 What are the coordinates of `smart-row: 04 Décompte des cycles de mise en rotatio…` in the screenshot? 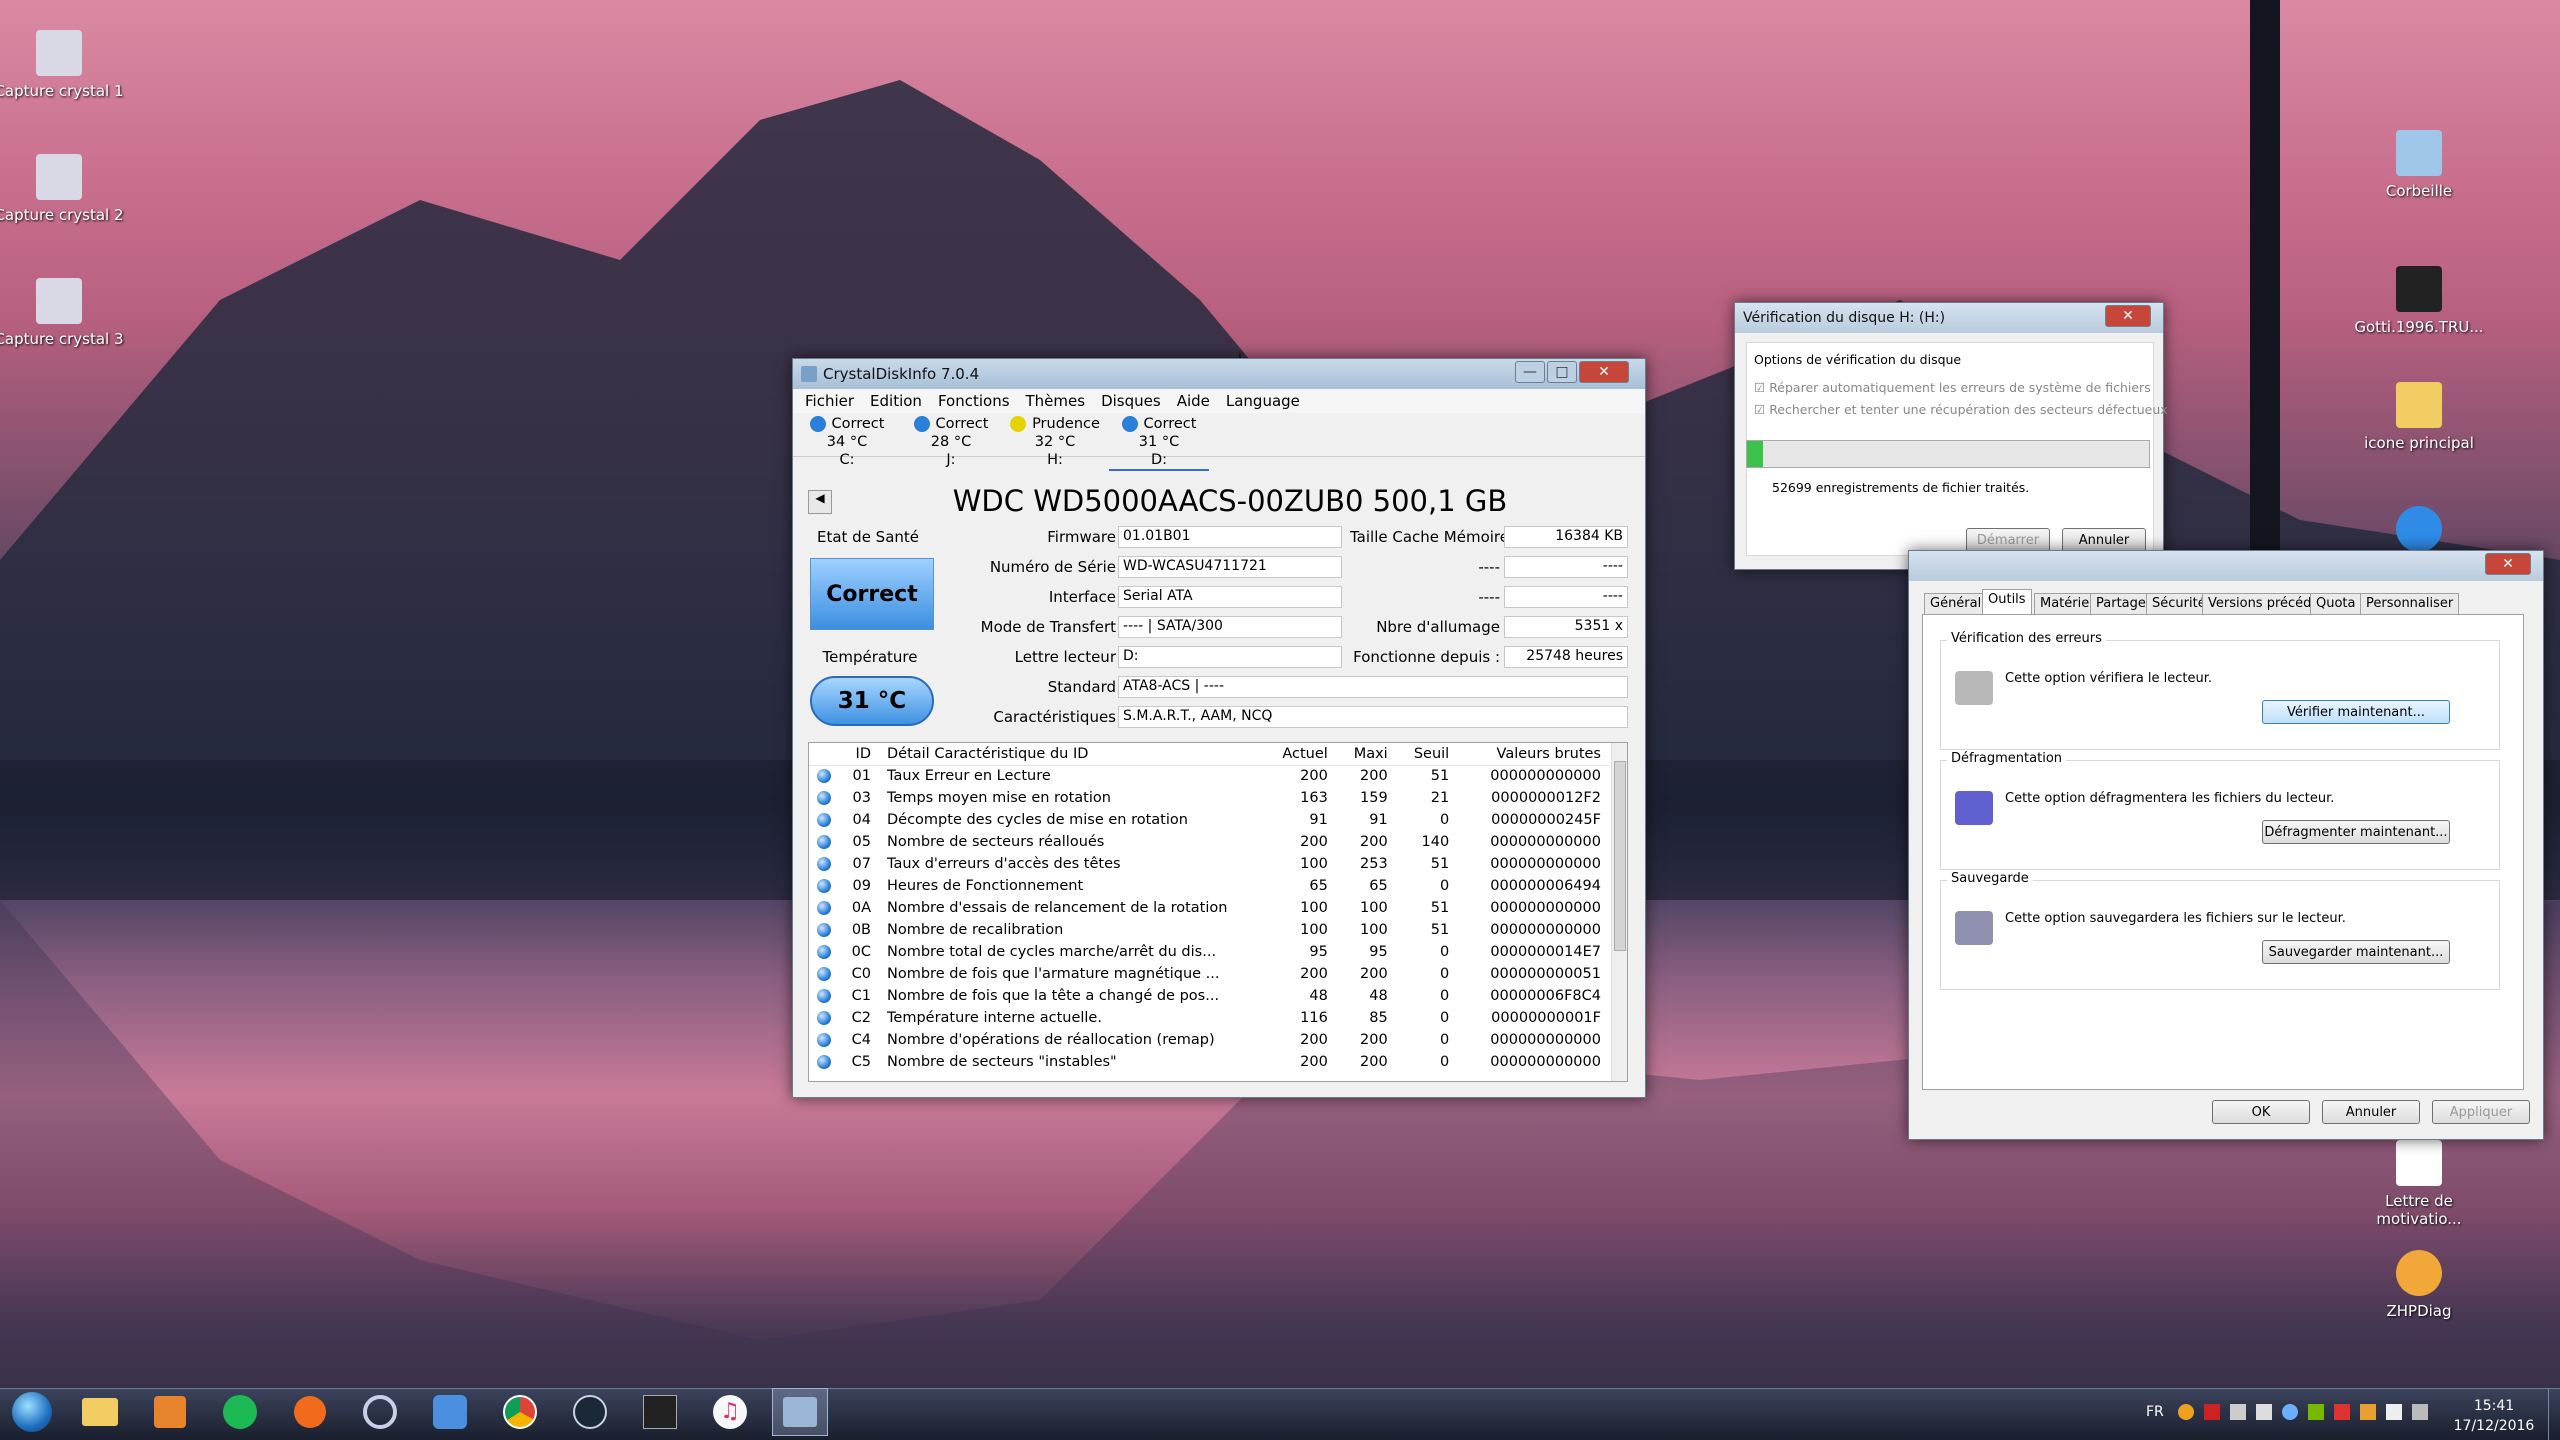 It's located at (1209, 820).